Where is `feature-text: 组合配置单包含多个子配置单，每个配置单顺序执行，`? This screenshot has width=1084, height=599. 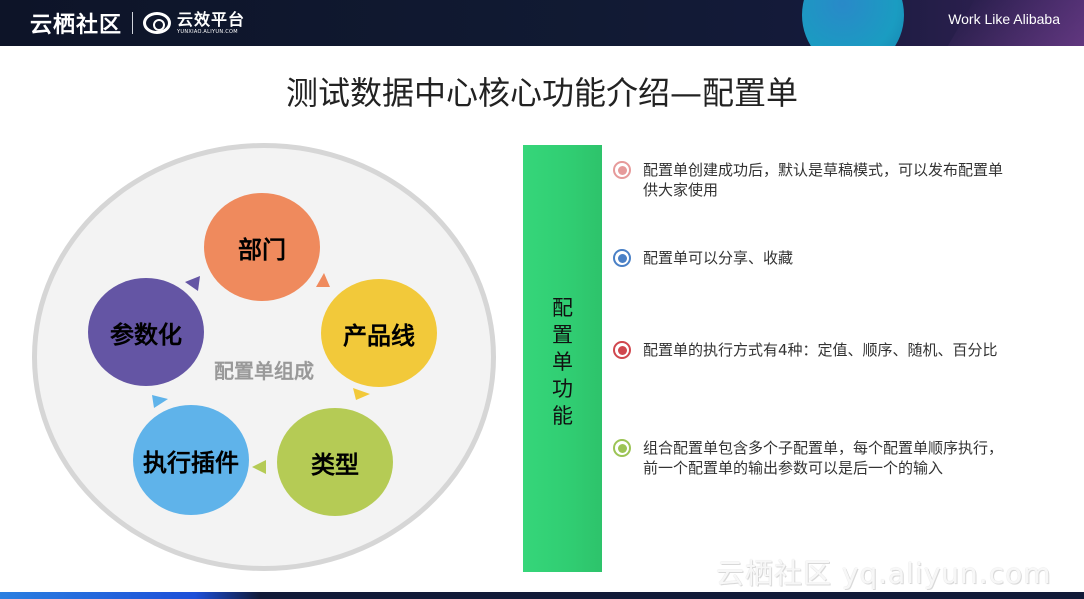 feature-text: 组合配置单包含多个子配置单，每个配置单顺序执行， is located at coordinates (823, 448).